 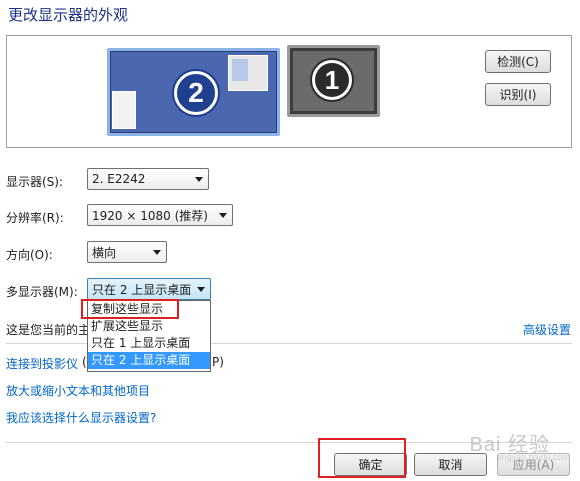 I want to click on projector-shortcut-tail: P), so click(x=218, y=362).